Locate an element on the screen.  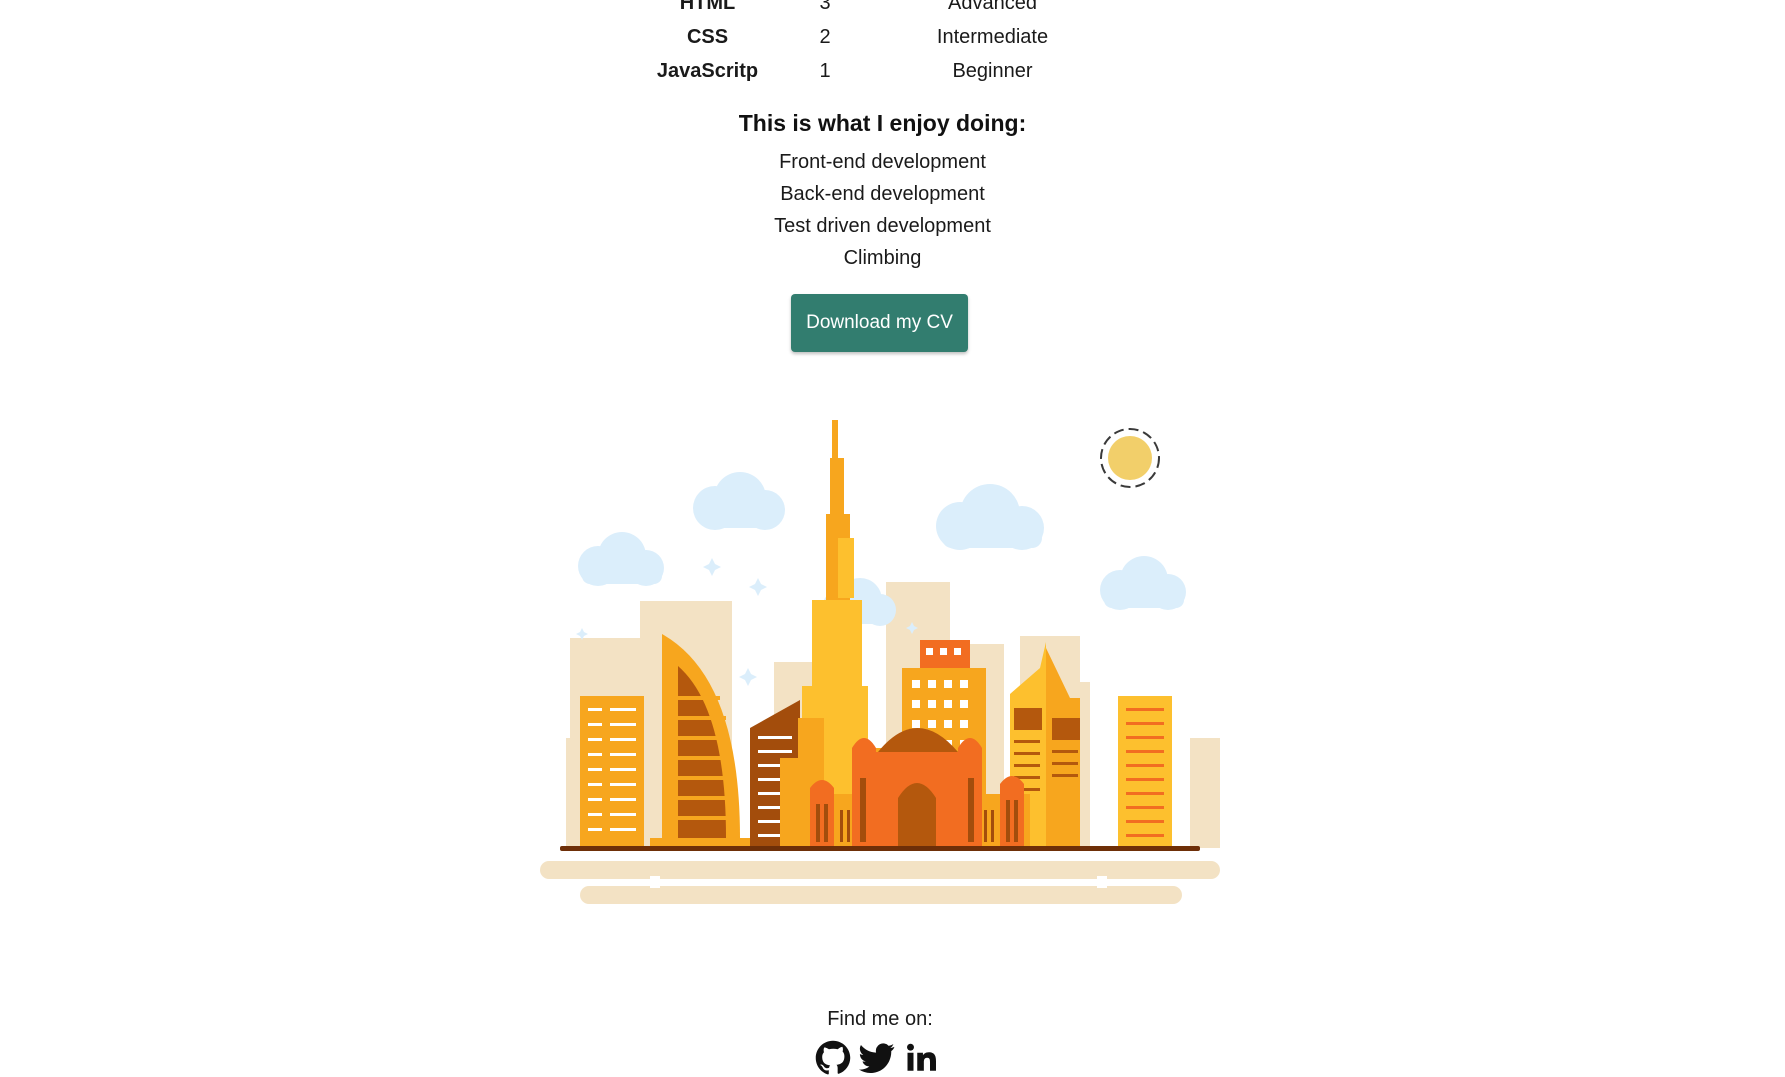
twitter-icon is located at coordinates (877, 1058).